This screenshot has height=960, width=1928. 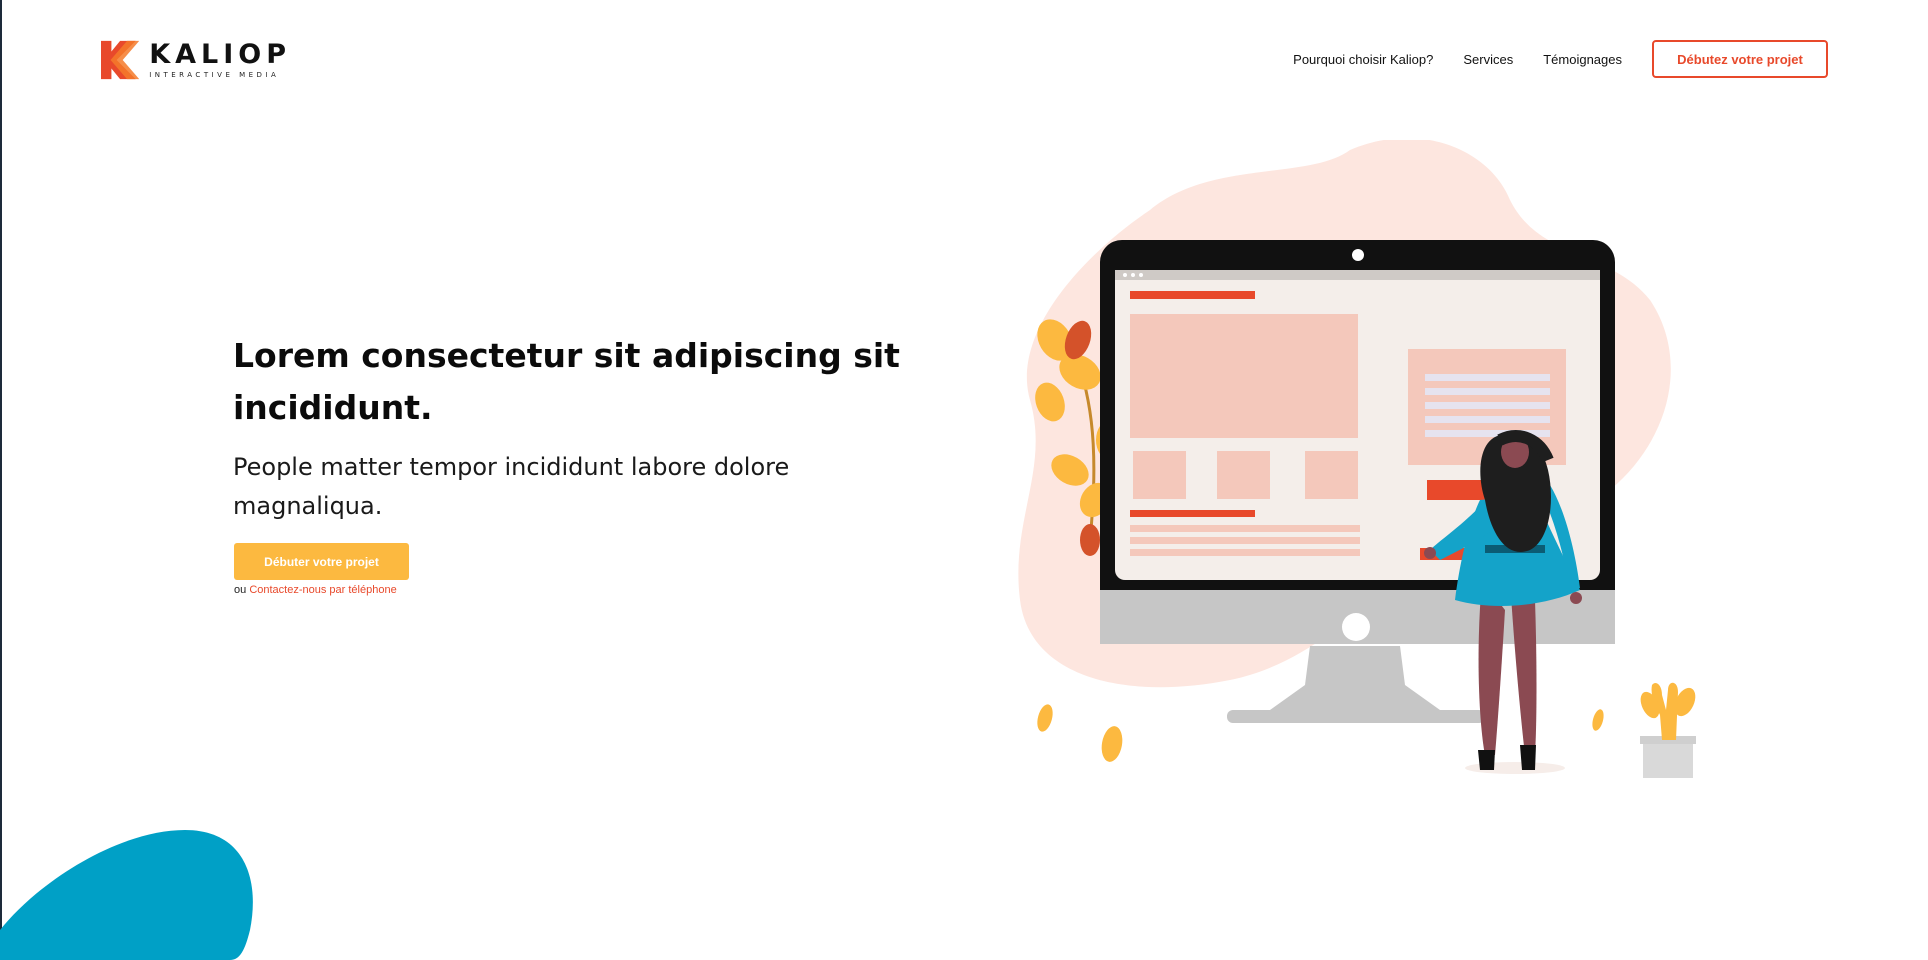 What do you see at coordinates (214, 75) in the screenshot?
I see `logo-tagline: INTERACTIVE MEDIA` at bounding box center [214, 75].